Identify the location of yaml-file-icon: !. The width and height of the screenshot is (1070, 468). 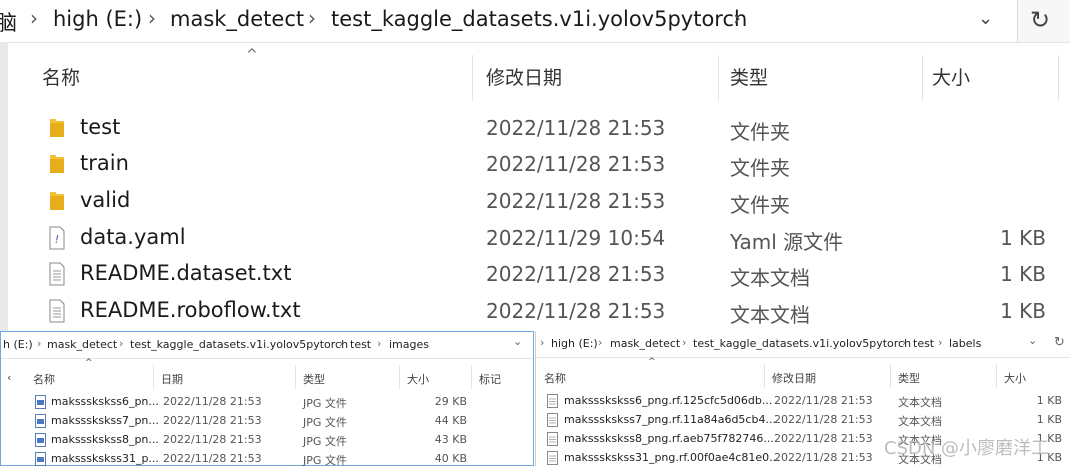
(57, 238).